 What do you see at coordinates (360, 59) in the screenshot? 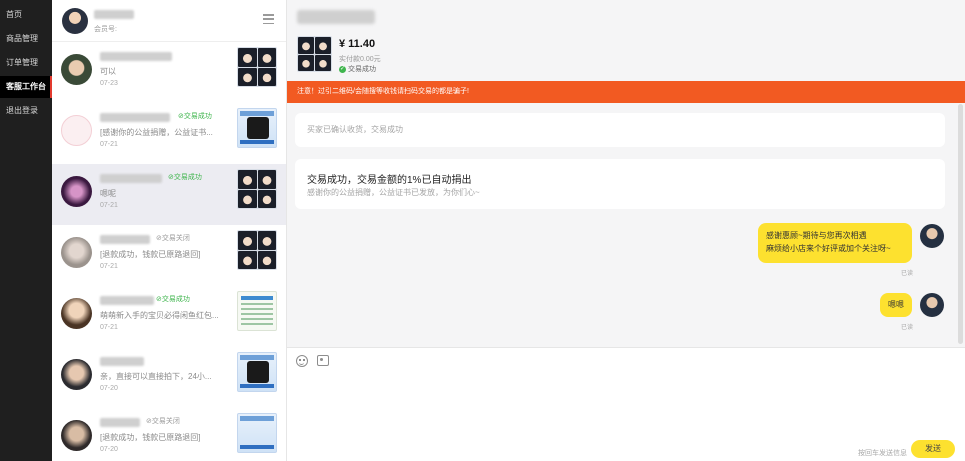
I see `order-paid: 实付款0.00元` at bounding box center [360, 59].